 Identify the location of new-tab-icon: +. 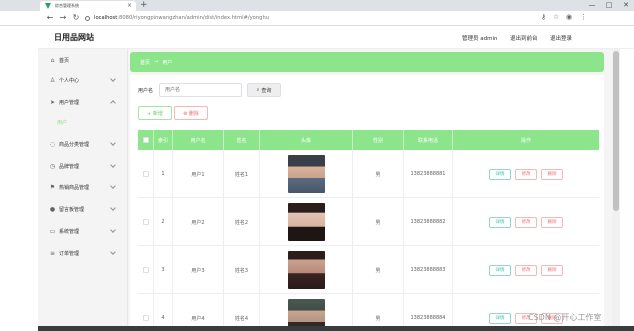
(144, 5).